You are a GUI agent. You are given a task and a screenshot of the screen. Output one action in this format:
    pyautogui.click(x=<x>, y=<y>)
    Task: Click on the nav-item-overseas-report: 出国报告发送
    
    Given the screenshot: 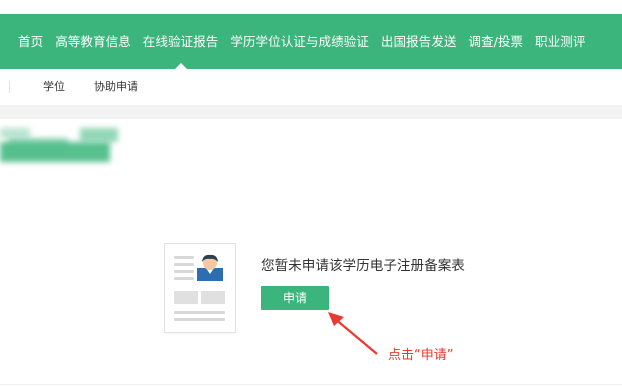 What is the action you would take?
    pyautogui.click(x=419, y=41)
    